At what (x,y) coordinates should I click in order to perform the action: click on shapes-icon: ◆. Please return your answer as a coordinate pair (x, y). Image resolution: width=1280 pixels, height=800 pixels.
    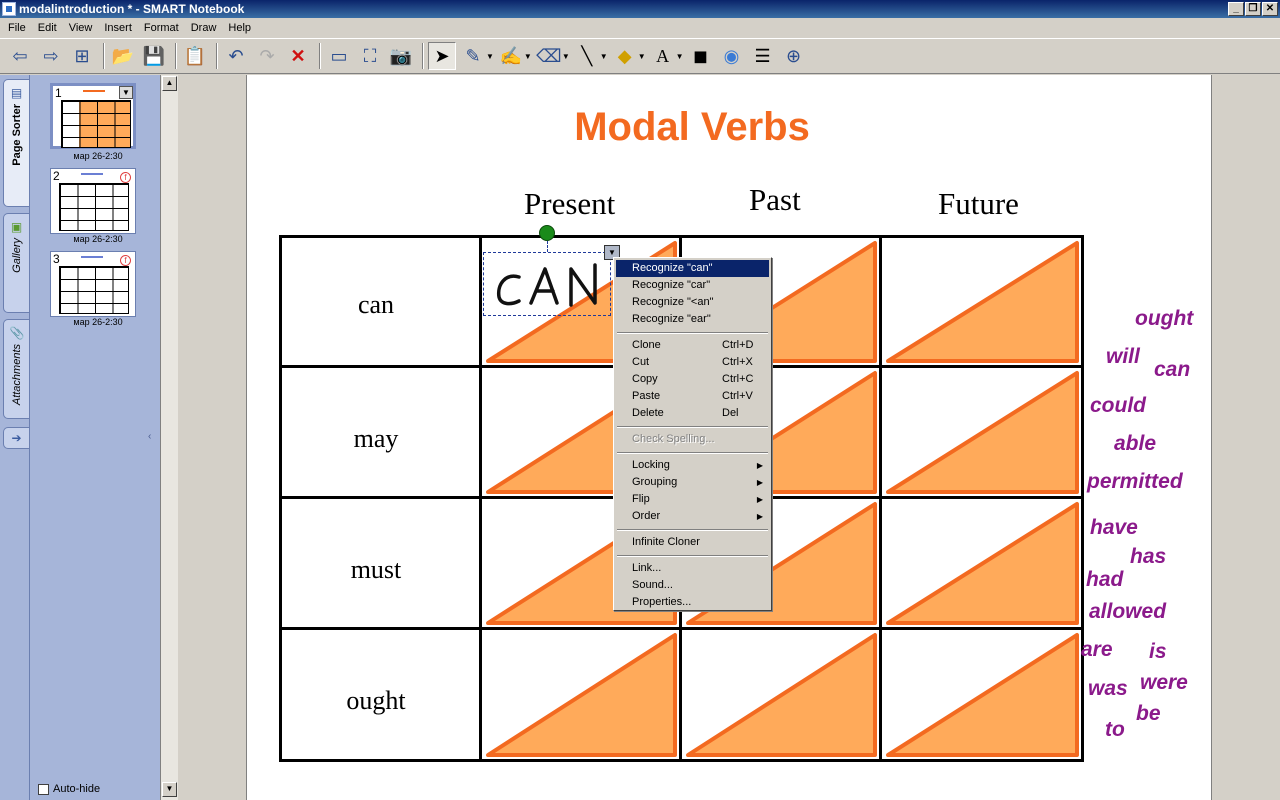
    Looking at the image, I should click on (625, 56).